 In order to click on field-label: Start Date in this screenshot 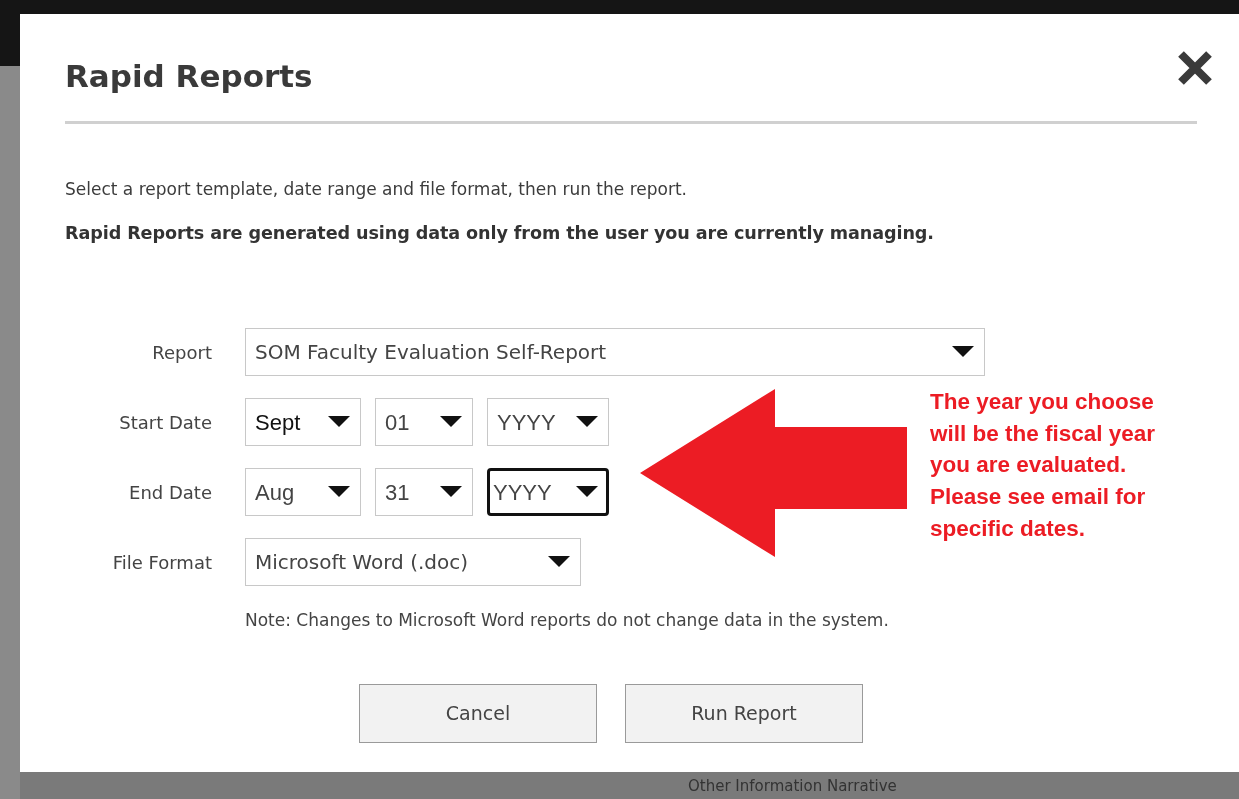, I will do `click(165, 422)`.